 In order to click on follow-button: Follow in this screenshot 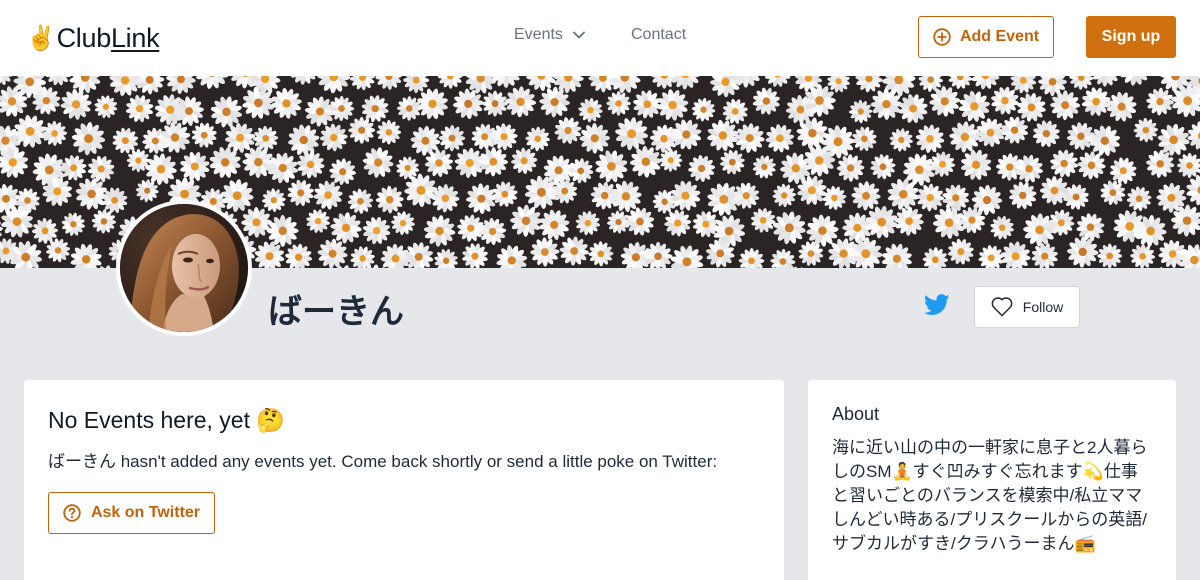, I will do `click(1027, 307)`.